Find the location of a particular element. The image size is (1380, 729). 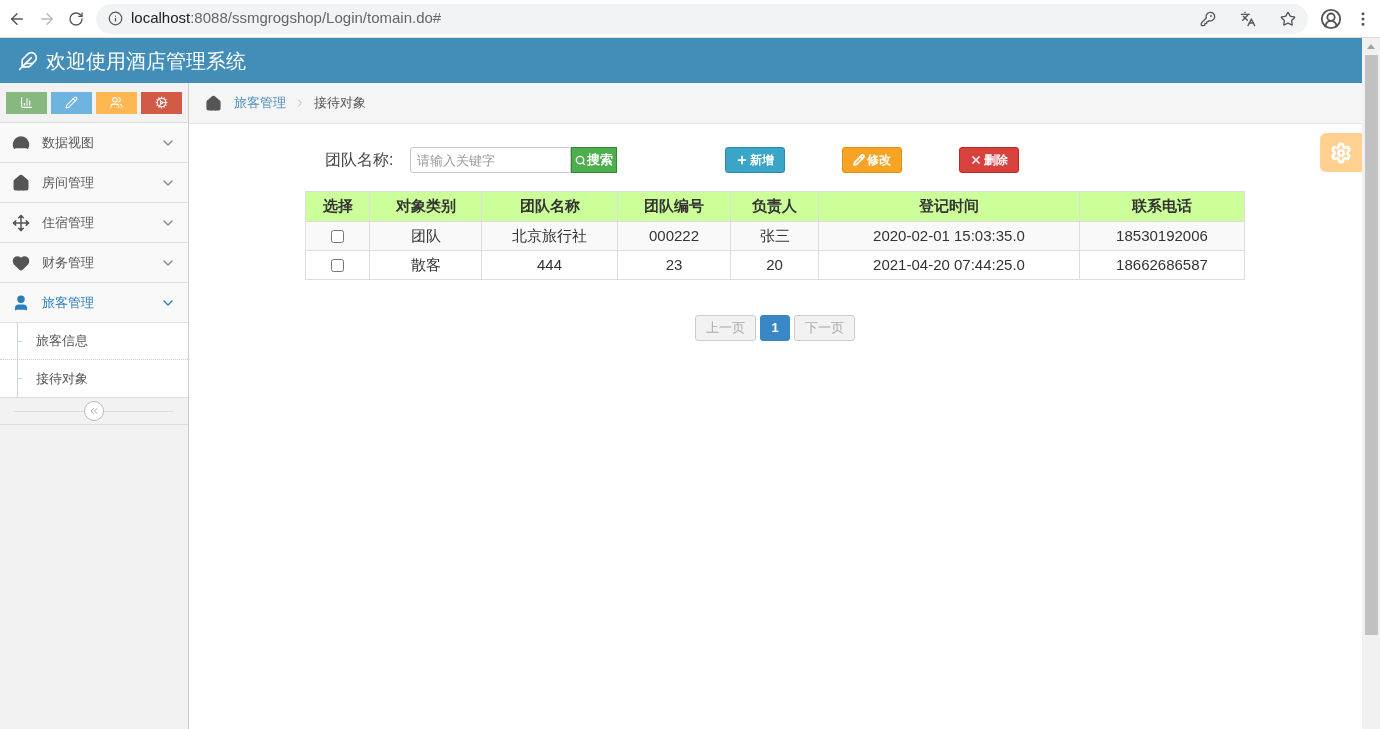

reload-icon is located at coordinates (76, 18).